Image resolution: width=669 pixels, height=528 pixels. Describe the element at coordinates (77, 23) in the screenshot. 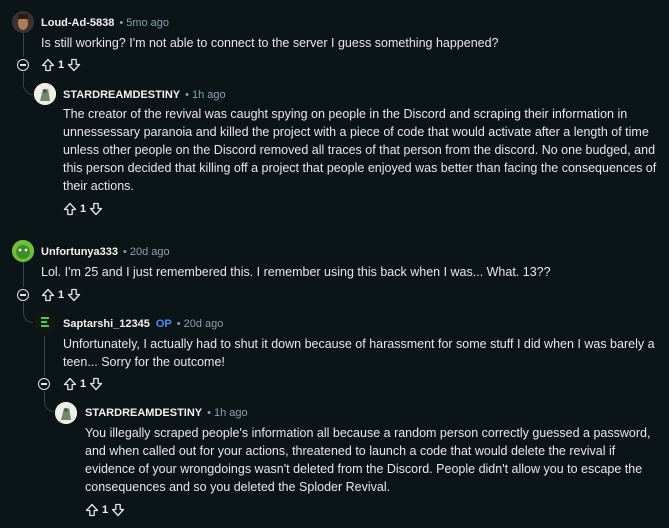

I see `comment-author: Loud-Ad-5838` at that location.